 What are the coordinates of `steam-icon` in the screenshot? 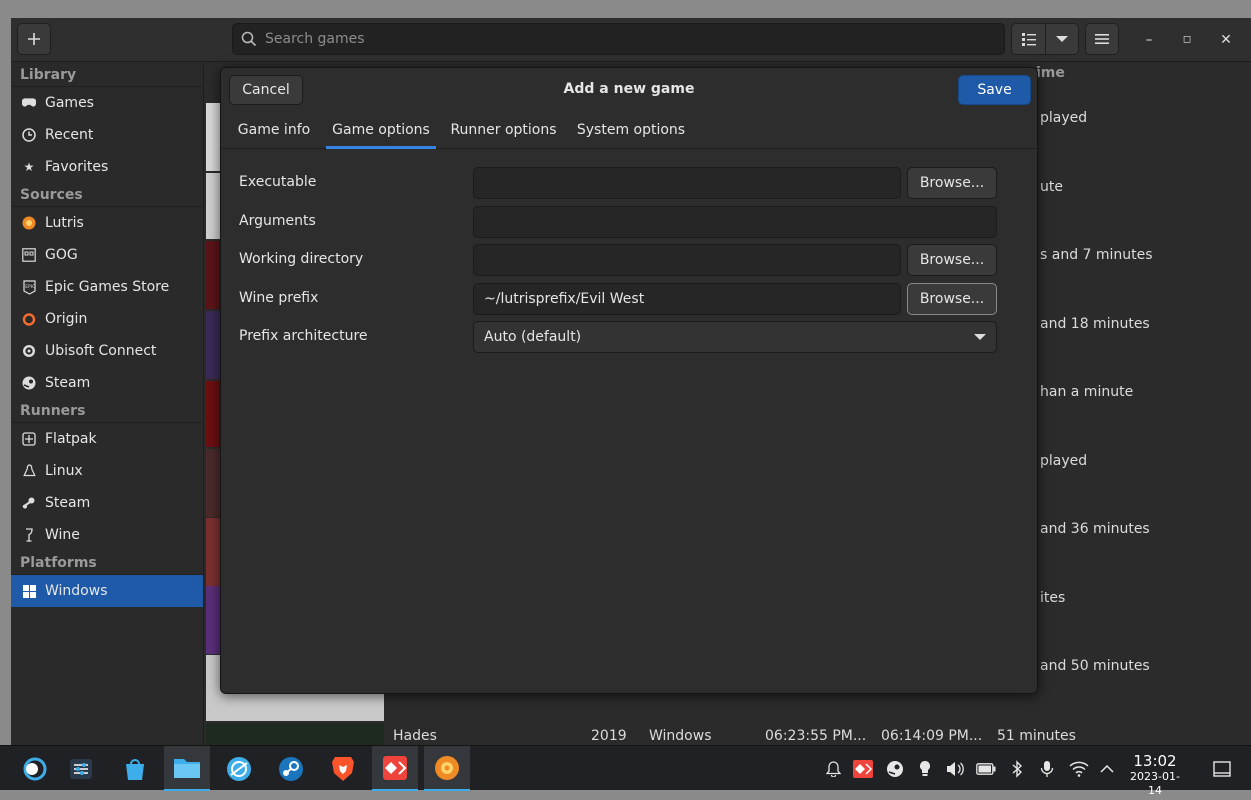 It's located at (291, 768).